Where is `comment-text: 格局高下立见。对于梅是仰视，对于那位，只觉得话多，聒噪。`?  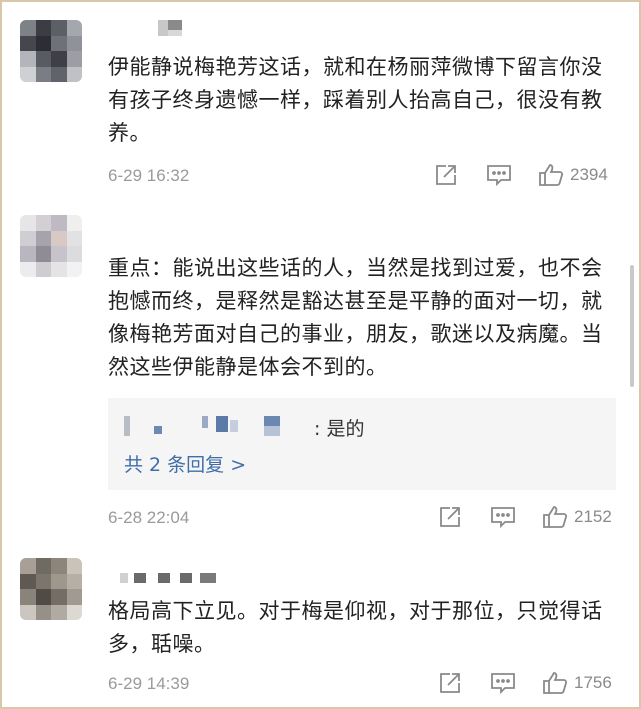
comment-text: 格局高下立见。对于梅是仰视，对于那位，只觉得话多，聒噪。 is located at coordinates (355, 627).